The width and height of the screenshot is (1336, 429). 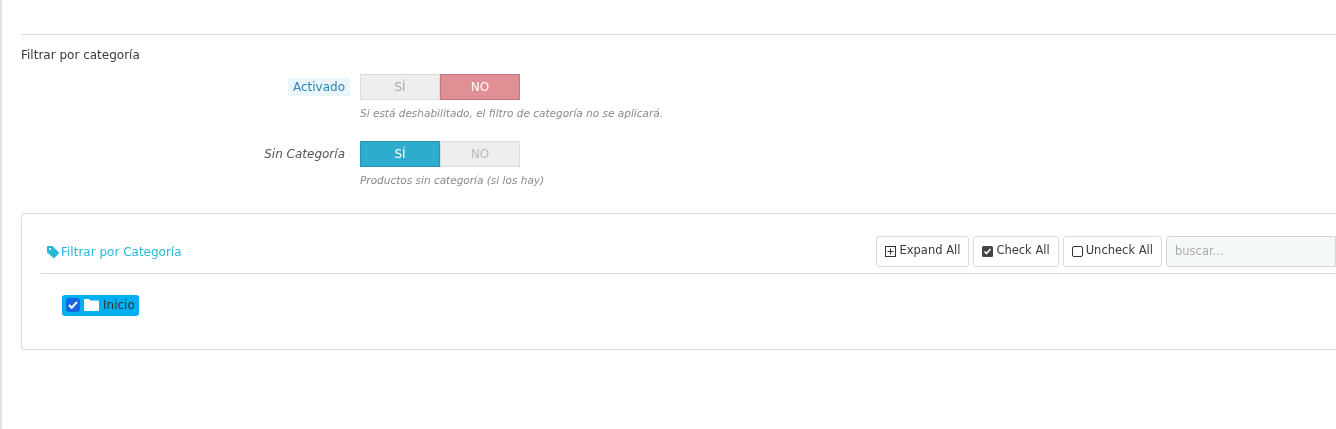 What do you see at coordinates (318, 87) in the screenshot?
I see `field-label: Activado` at bounding box center [318, 87].